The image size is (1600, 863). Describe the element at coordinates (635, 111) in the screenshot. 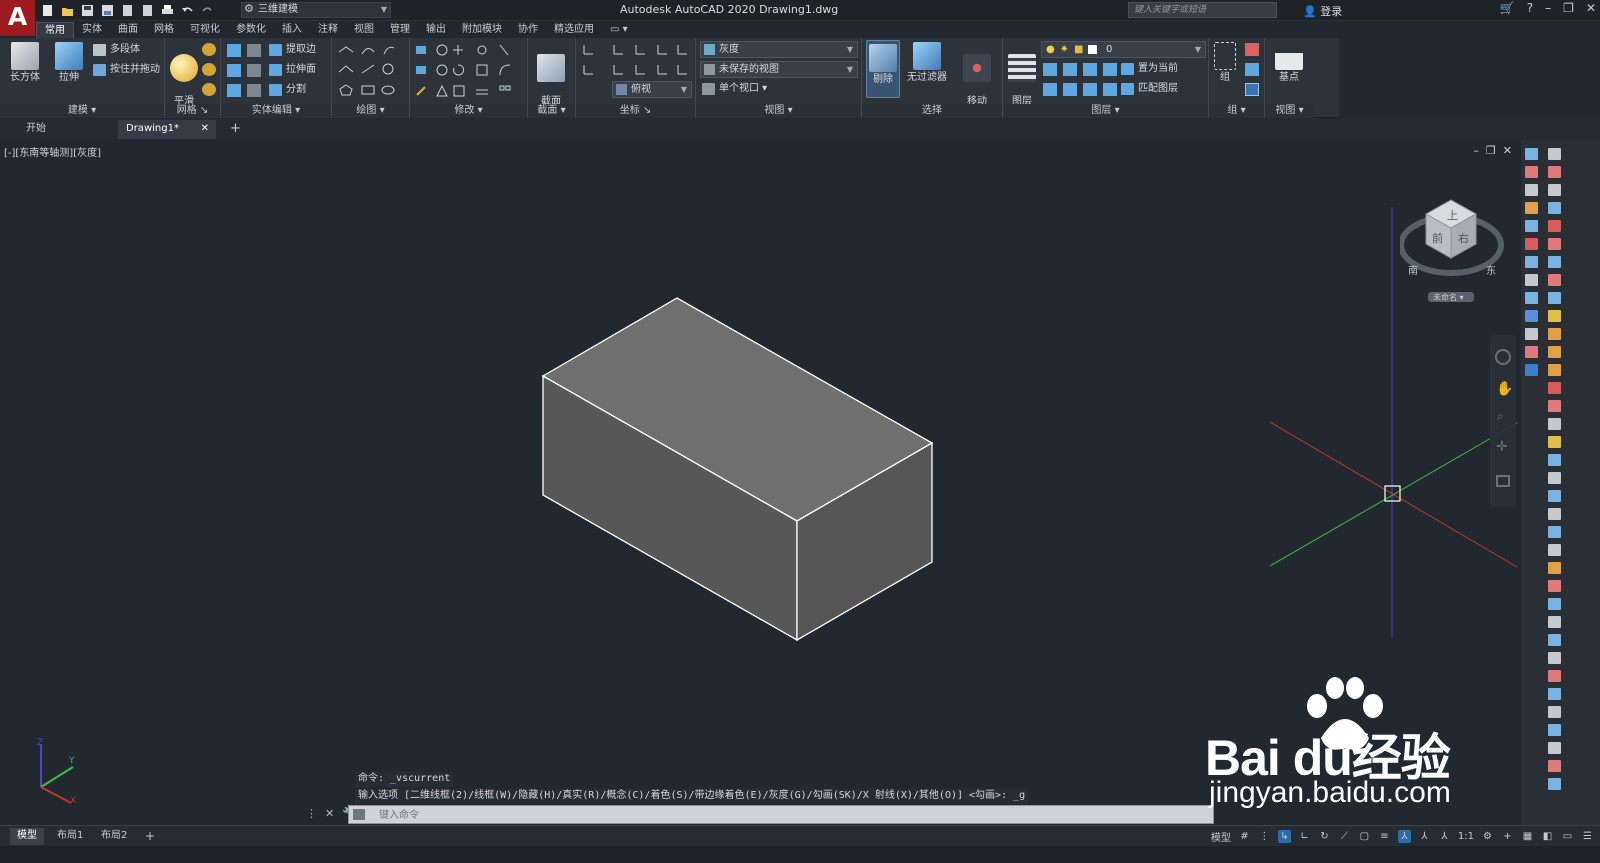

I see `panel-title-coordinates: 坐标 ↘` at that location.